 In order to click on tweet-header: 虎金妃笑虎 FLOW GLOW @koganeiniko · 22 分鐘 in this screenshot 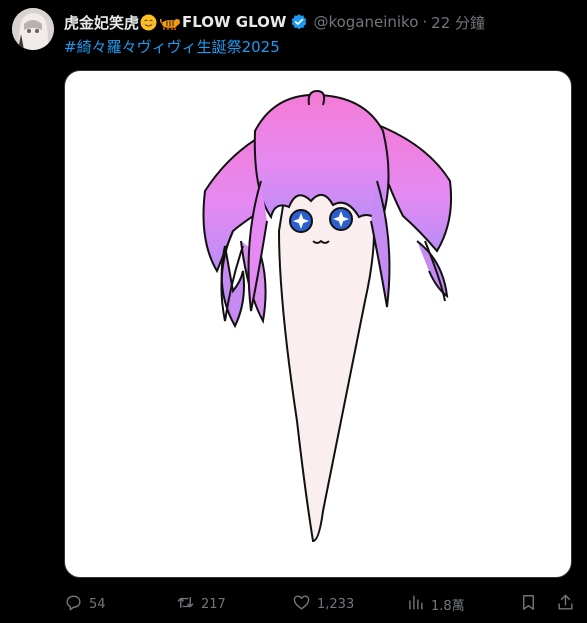, I will do `click(274, 22)`.